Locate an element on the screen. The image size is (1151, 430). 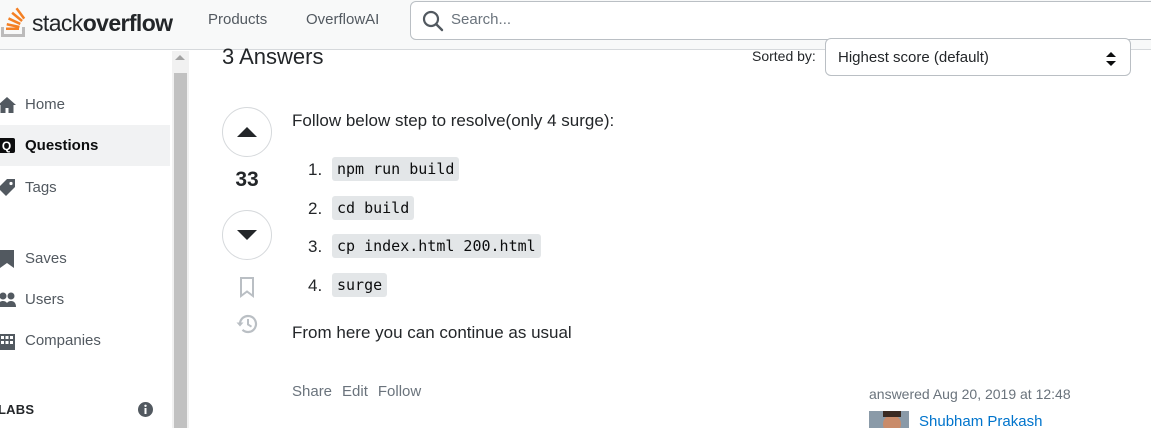
upvote-arrow-icon is located at coordinates (247, 132).